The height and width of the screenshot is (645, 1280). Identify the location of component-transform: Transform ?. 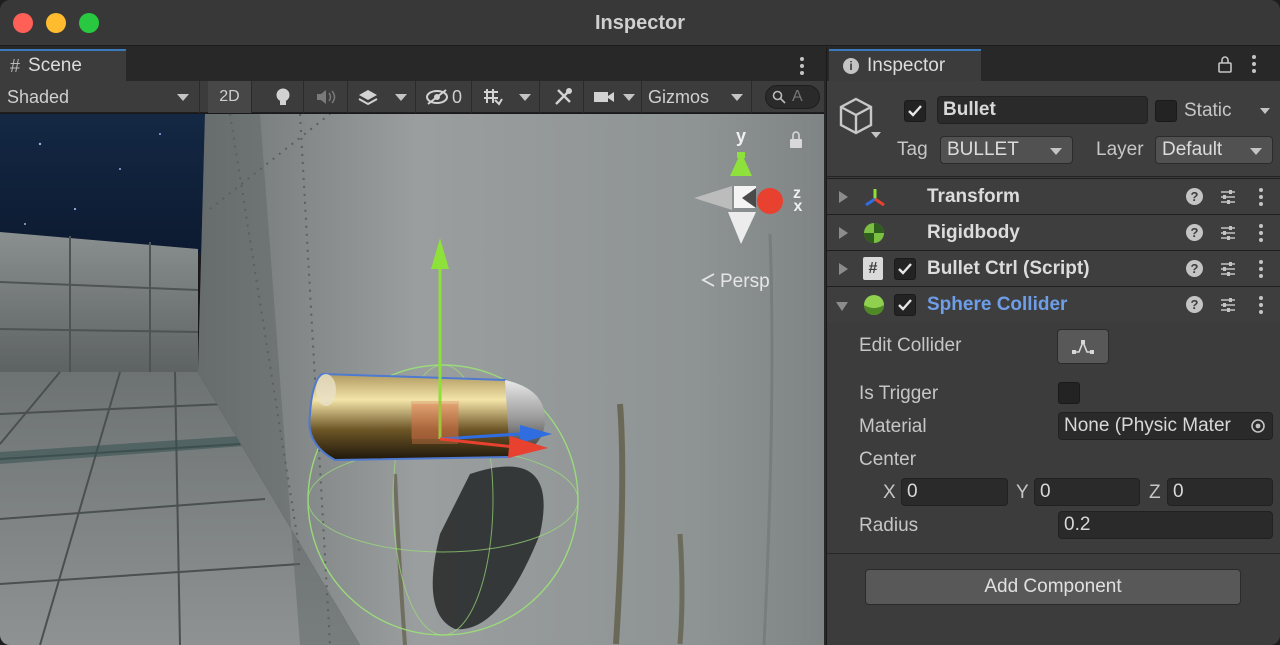
(1053, 196).